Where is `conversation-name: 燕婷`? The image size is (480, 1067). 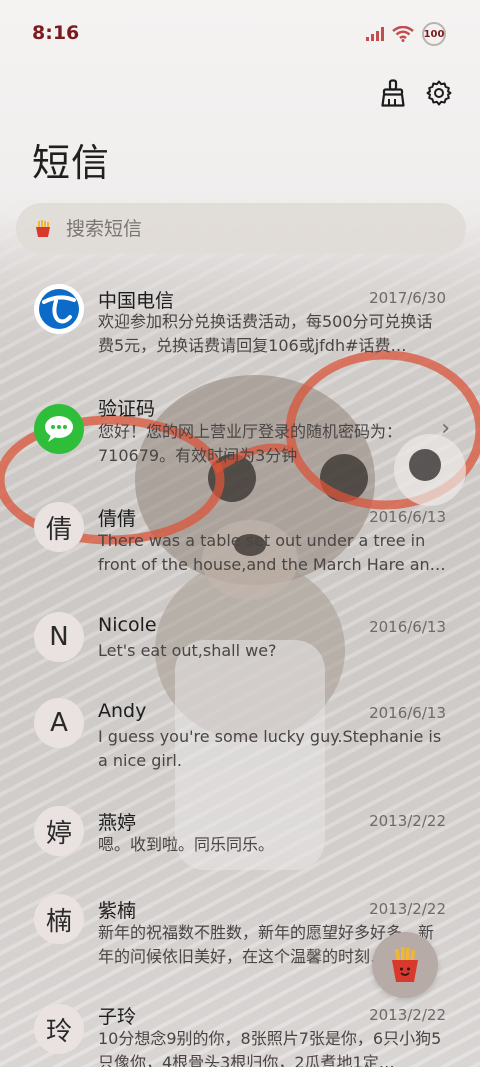
conversation-name: 燕婷 is located at coordinates (117, 823).